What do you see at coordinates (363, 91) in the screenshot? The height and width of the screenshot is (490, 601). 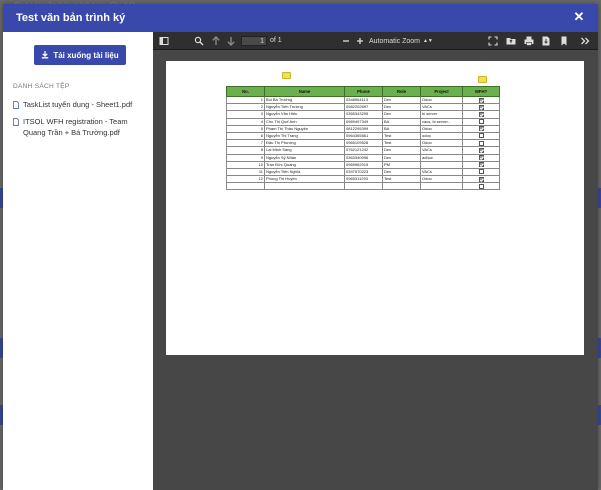 I see `column-header: Phone` at bounding box center [363, 91].